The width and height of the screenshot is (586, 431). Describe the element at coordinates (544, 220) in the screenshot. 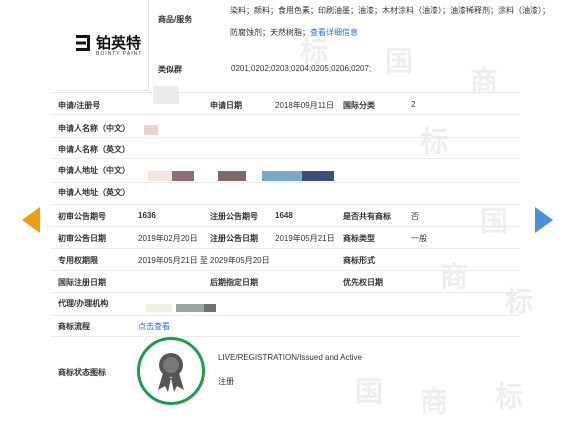

I see `next-arrow-icon` at that location.